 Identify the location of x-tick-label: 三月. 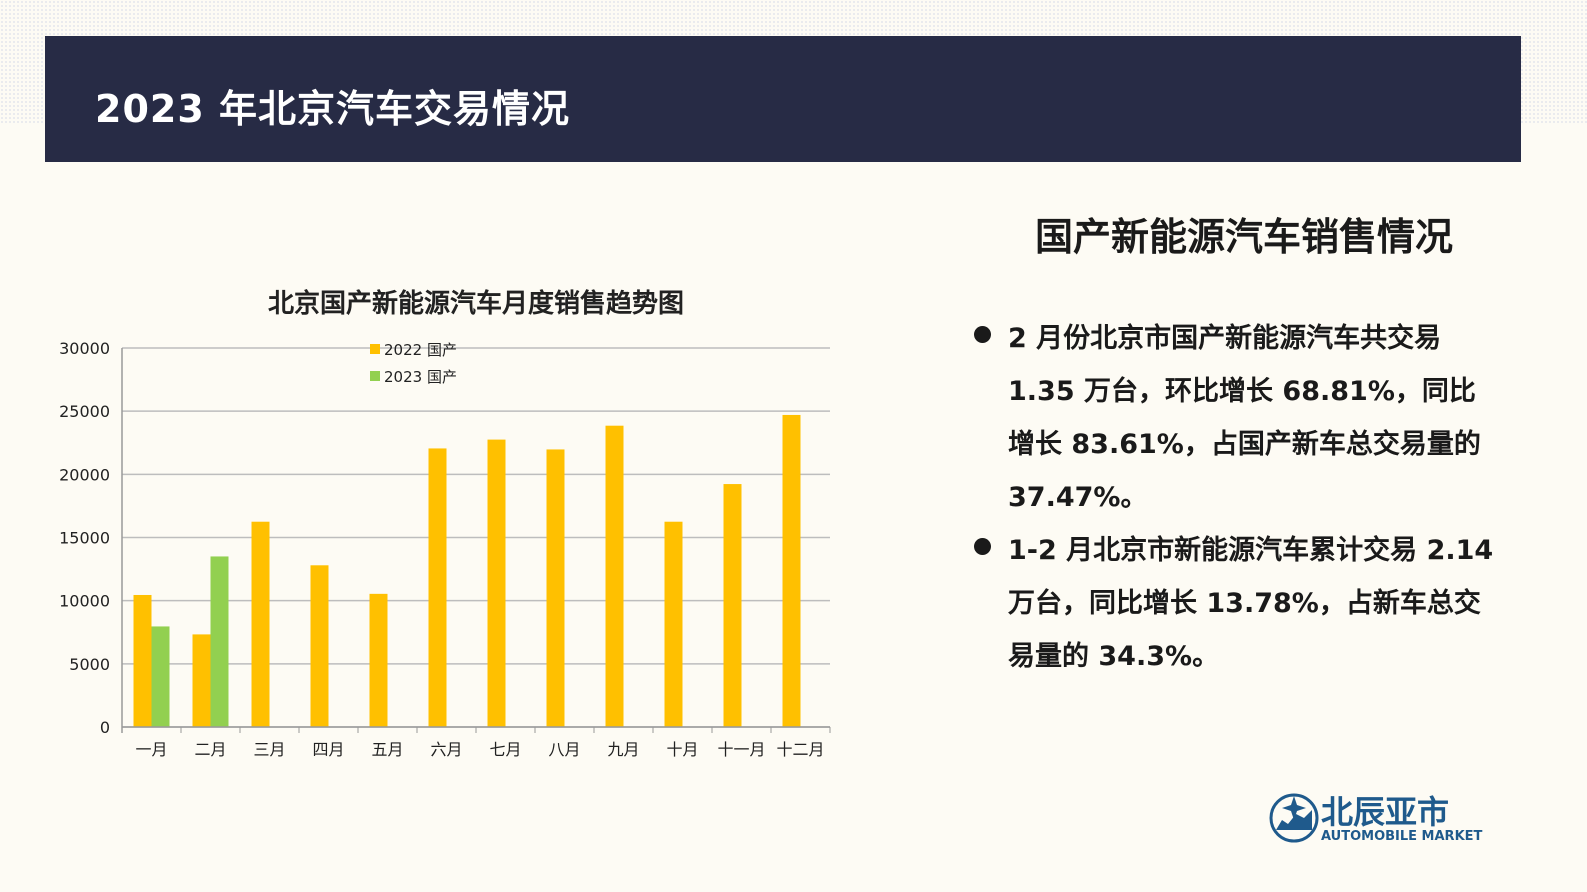
(269, 749).